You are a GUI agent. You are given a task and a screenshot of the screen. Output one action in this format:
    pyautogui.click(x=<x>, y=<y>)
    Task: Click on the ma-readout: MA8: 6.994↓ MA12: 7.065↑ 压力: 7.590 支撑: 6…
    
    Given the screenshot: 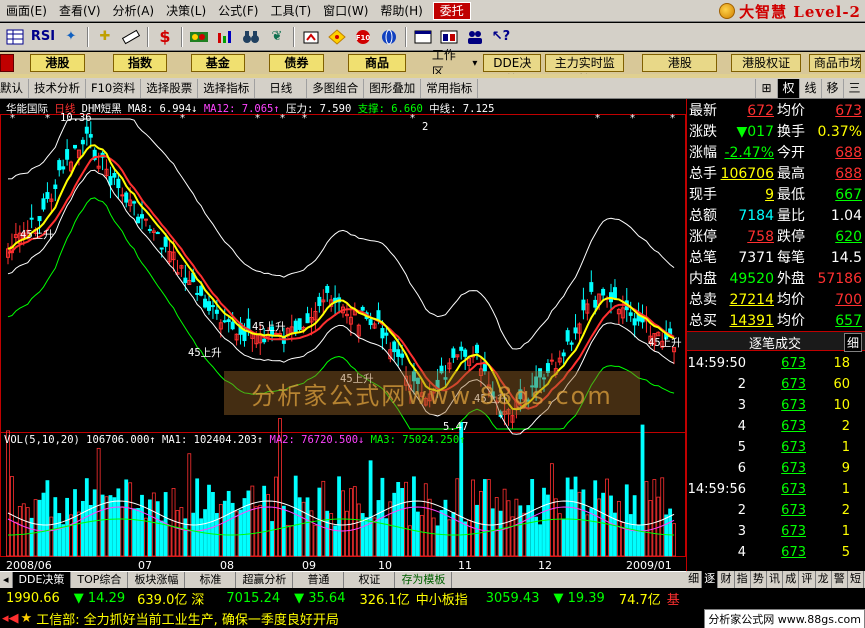 What is the action you would take?
    pyautogui.click(x=311, y=109)
    